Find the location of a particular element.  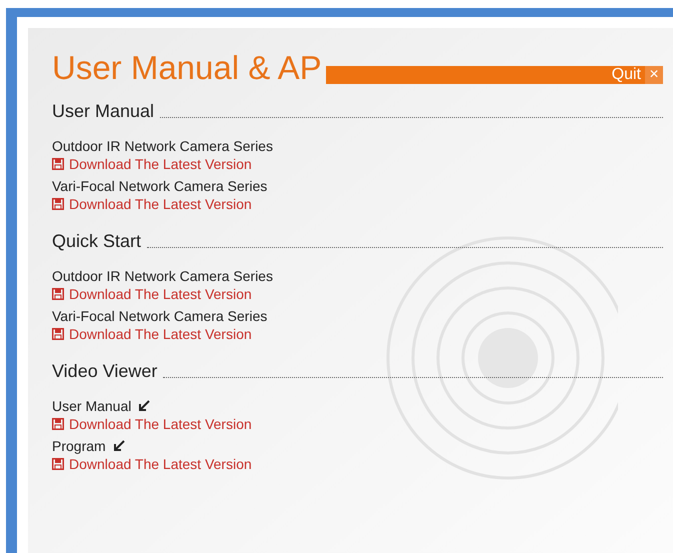

section-heading: Quick Start is located at coordinates (97, 241).